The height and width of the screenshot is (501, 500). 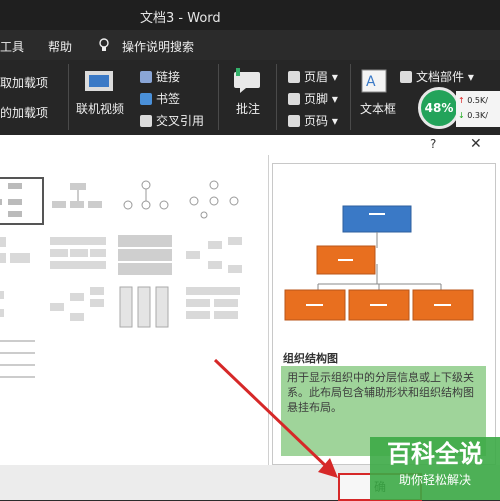 What do you see at coordinates (146, 307) in the screenshot?
I see `layout-vertical-tree` at bounding box center [146, 307].